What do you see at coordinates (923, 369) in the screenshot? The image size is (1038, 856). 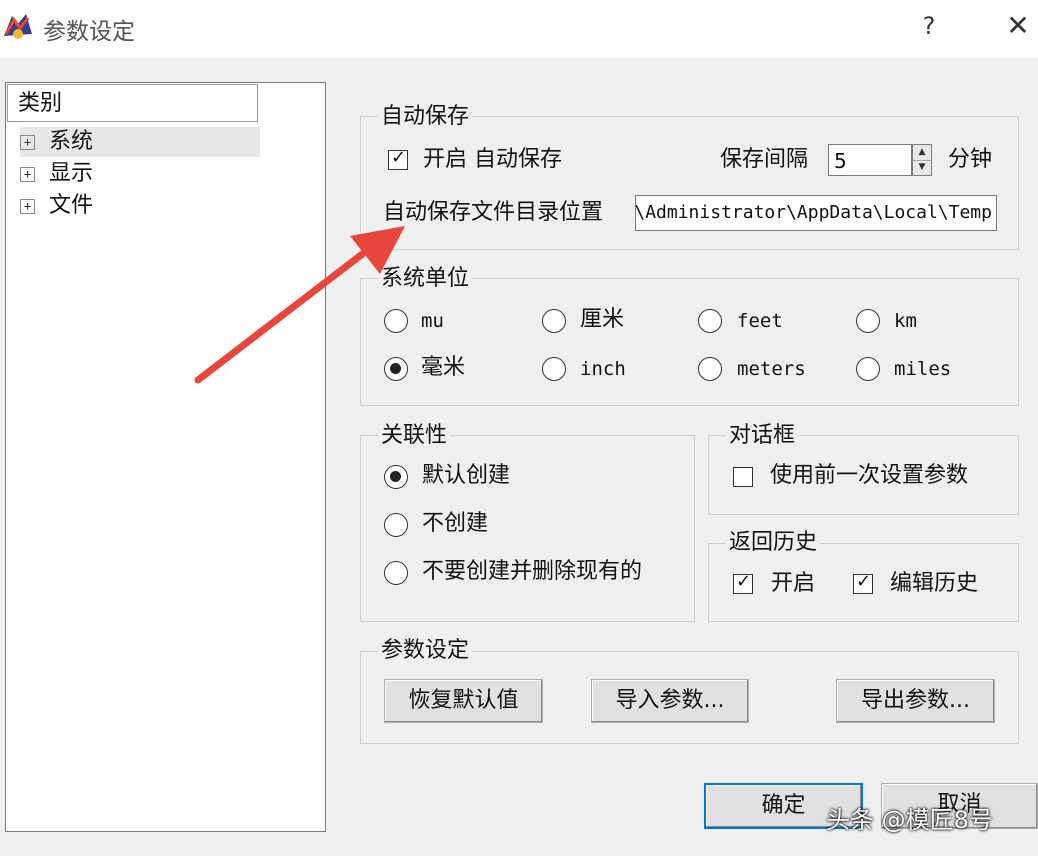 I see `unit-label-miles: miles` at bounding box center [923, 369].